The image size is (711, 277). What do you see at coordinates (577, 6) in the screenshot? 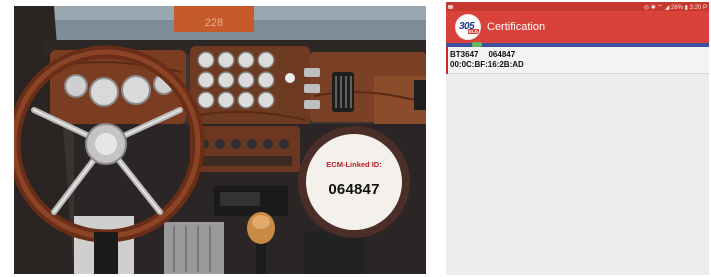
I see `status-bar: ◎ ✱ ⌔ ◢ 26% ▮ 3:20 P` at bounding box center [577, 6].